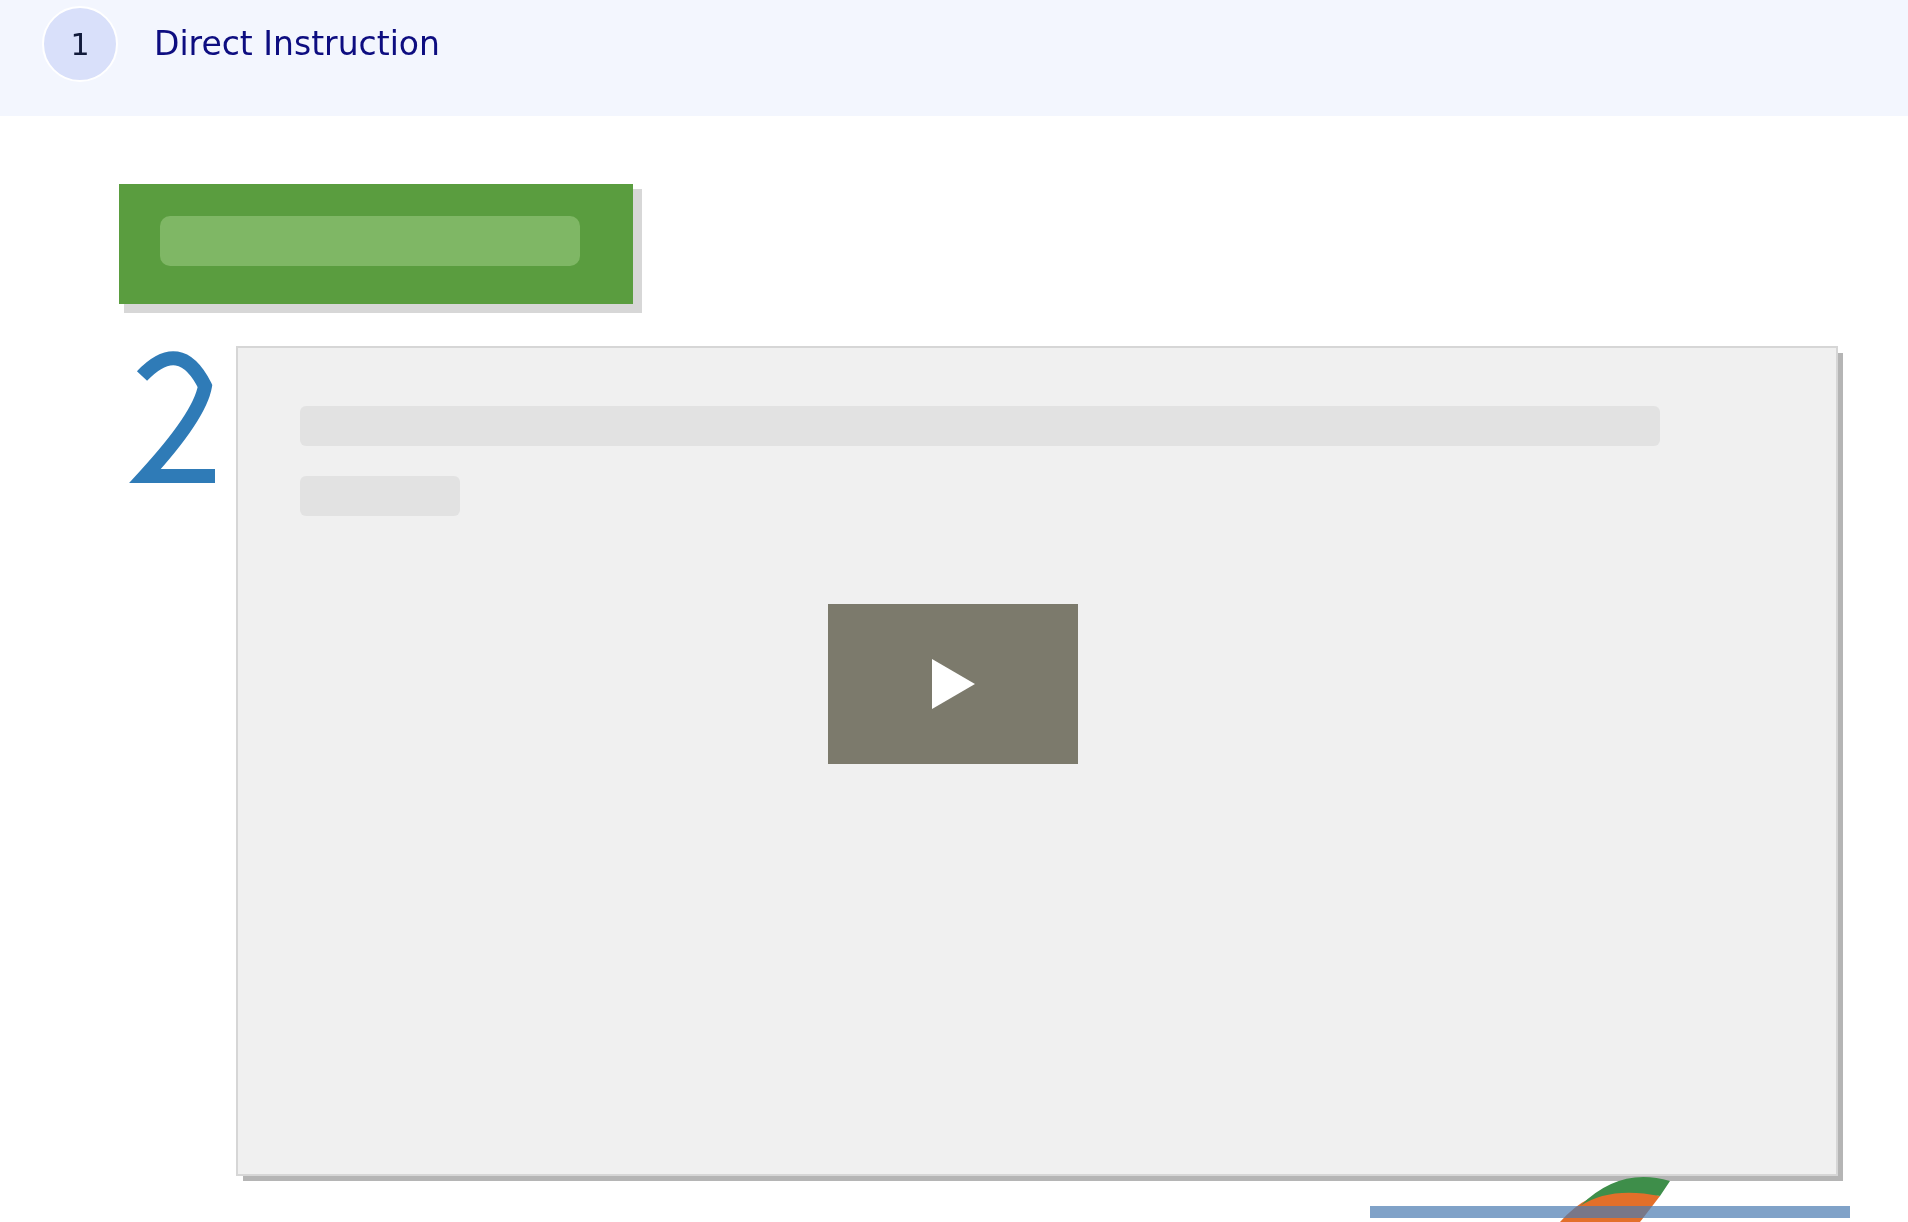 This screenshot has height=1222, width=1908. I want to click on section-title: Direct Instruction, so click(297, 44).